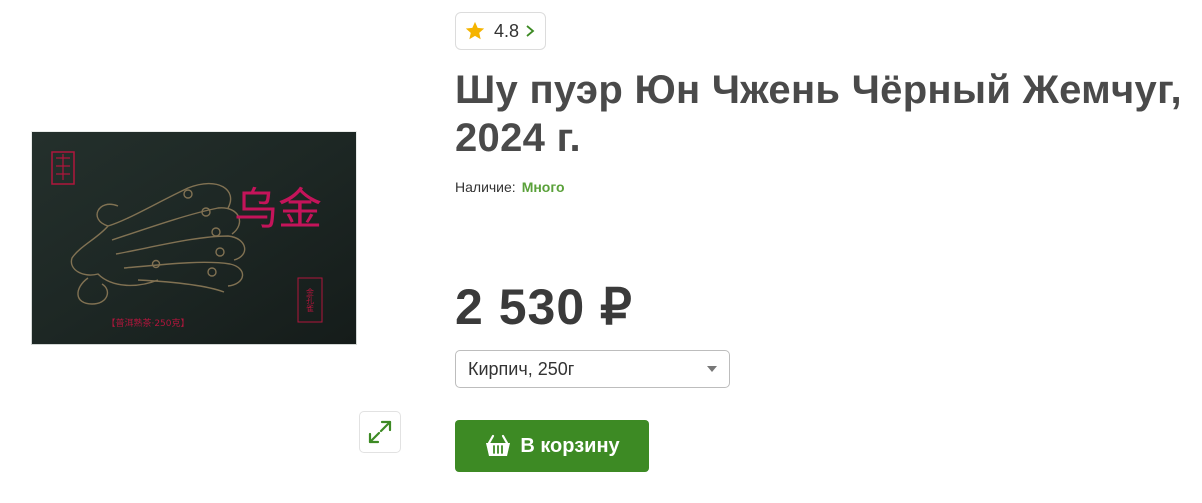  I want to click on availability-value: Много, so click(543, 187).